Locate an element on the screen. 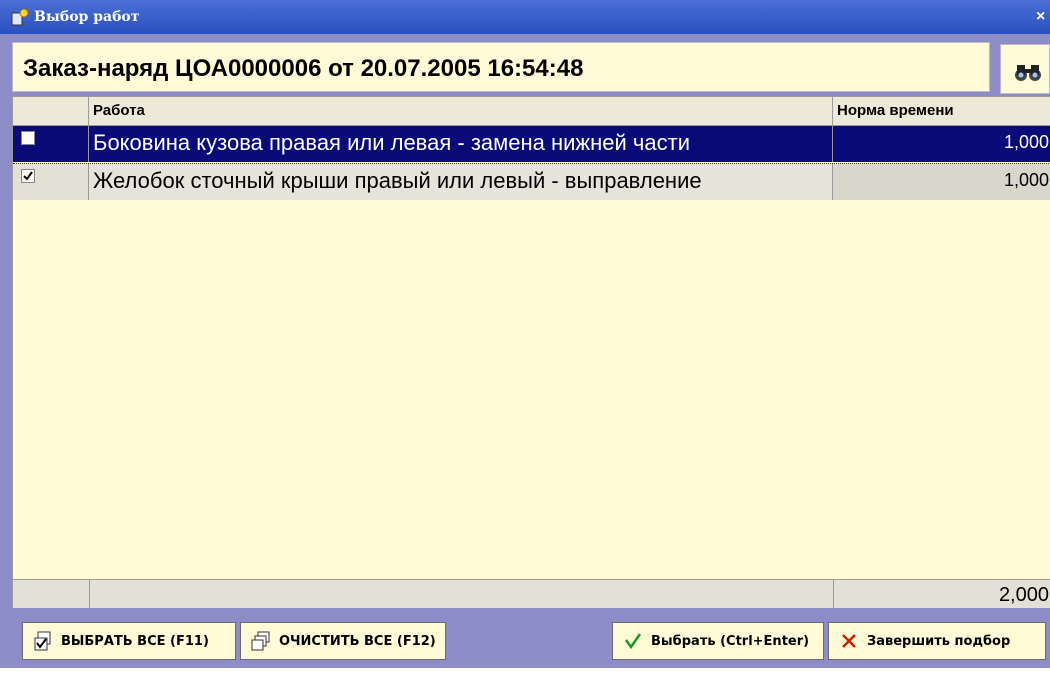 Image resolution: width=1050 pixels, height=676 pixels. clear-all-button: ОЧИСТИТЬ ВСЕ (F12) is located at coordinates (343, 641).